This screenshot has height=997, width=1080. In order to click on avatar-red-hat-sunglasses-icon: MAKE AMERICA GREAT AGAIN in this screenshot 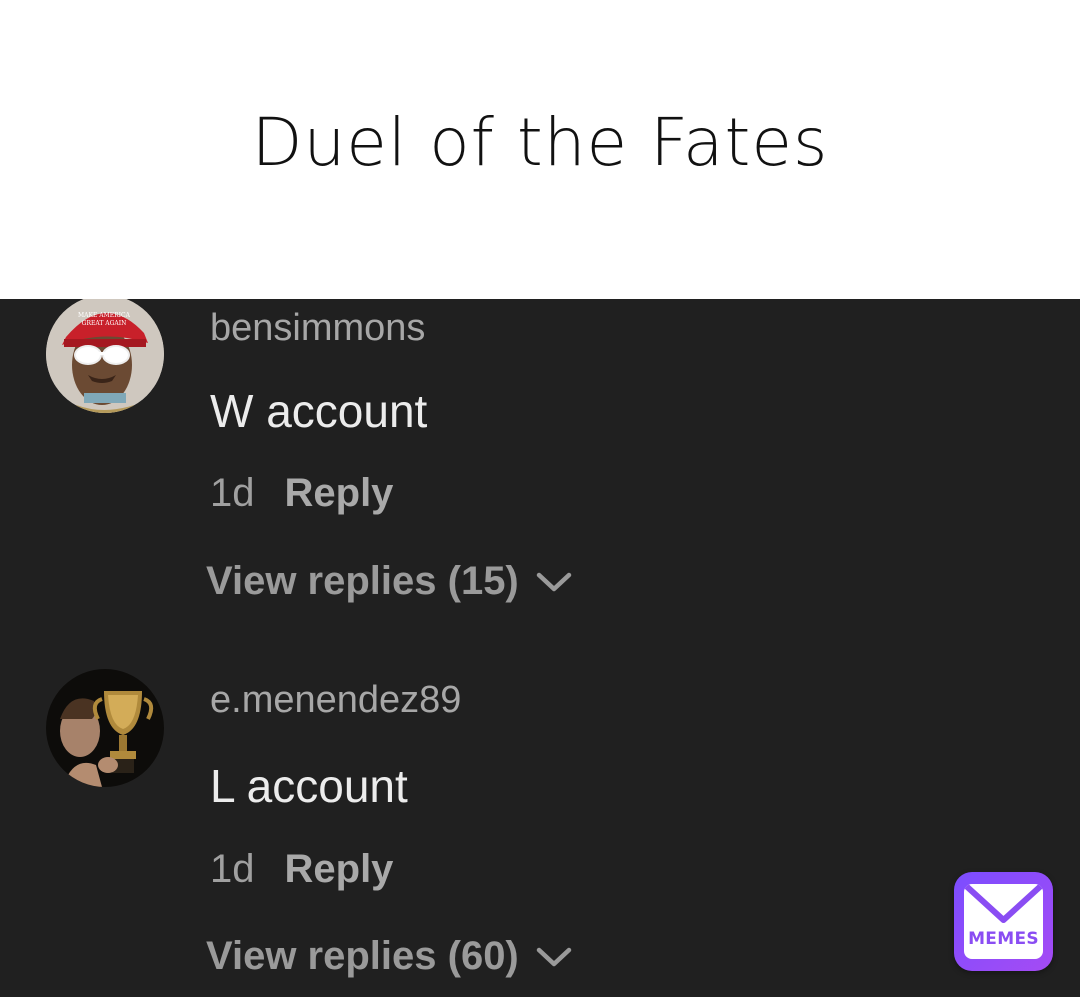, I will do `click(105, 356)`.